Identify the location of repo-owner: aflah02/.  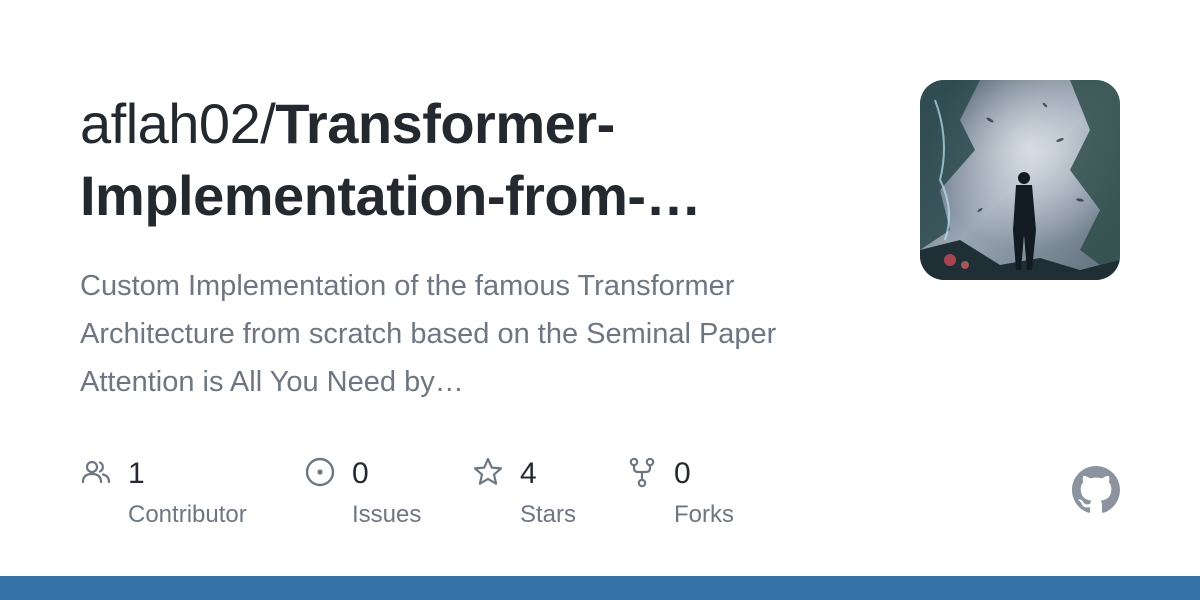
(178, 123).